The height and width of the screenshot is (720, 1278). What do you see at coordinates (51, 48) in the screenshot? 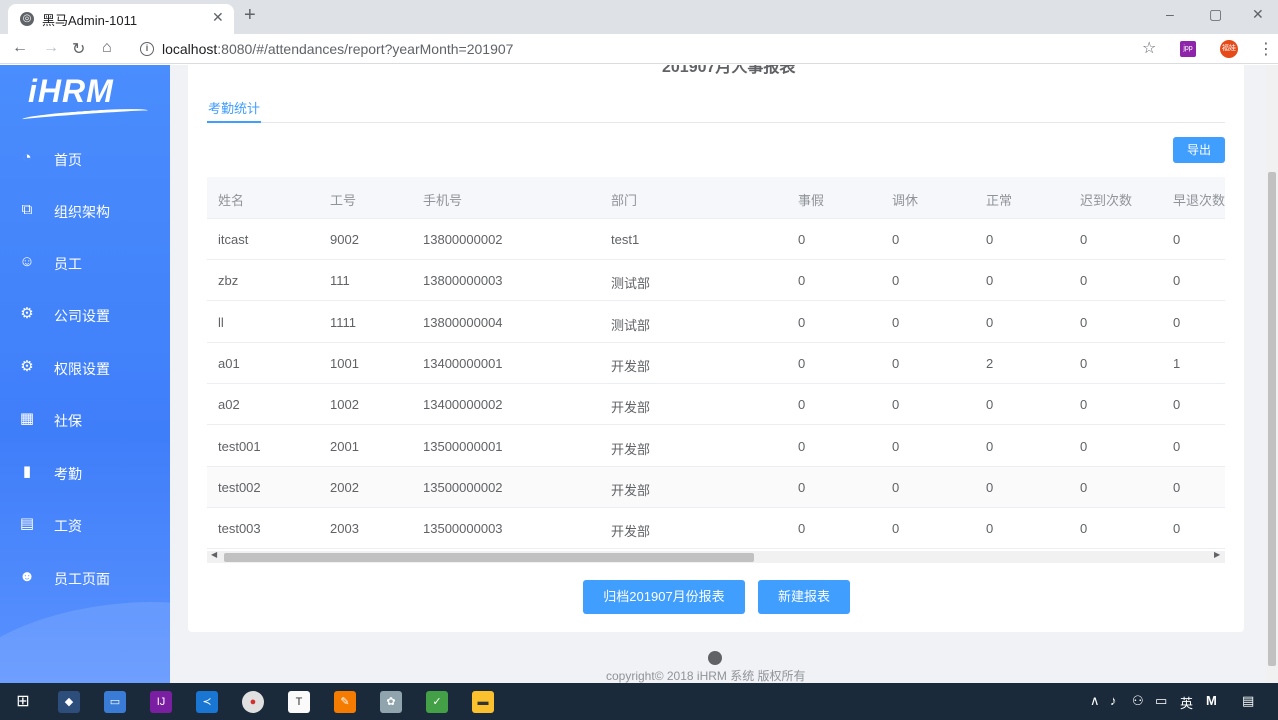
I see `forward-icon: →` at bounding box center [51, 48].